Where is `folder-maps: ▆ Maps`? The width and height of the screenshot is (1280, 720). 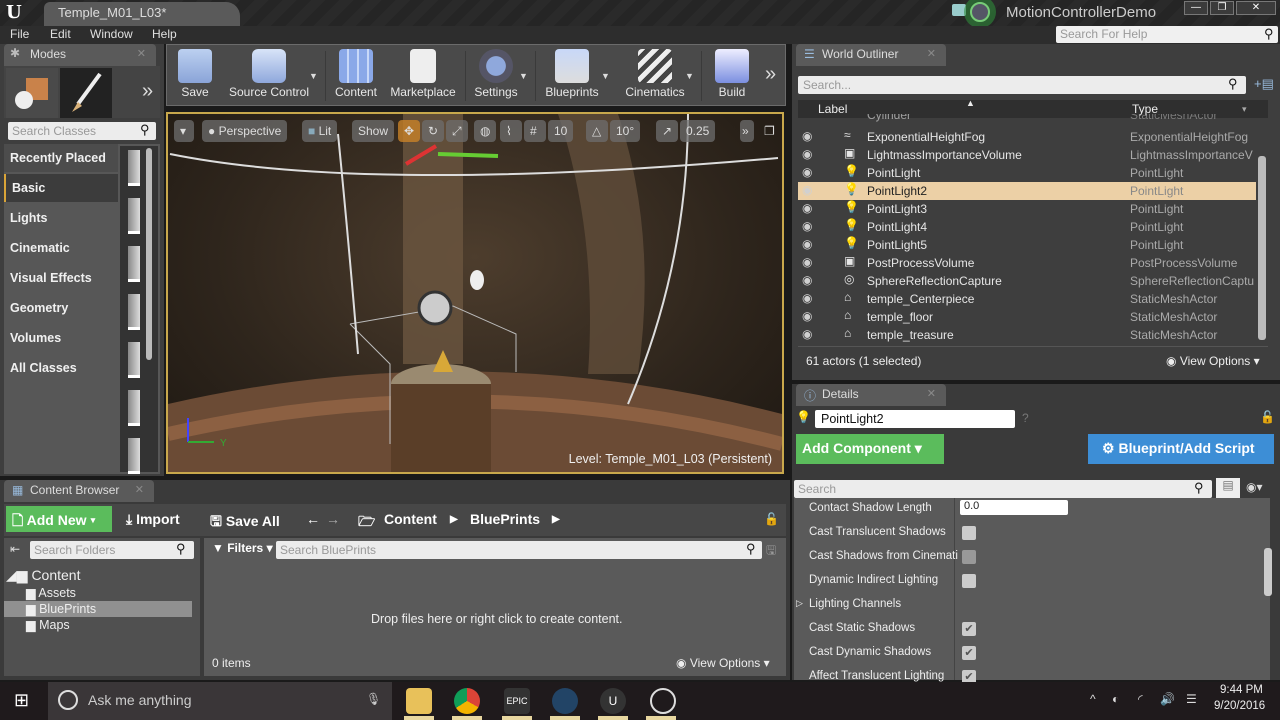
folder-maps: ▆ Maps is located at coordinates (48, 624).